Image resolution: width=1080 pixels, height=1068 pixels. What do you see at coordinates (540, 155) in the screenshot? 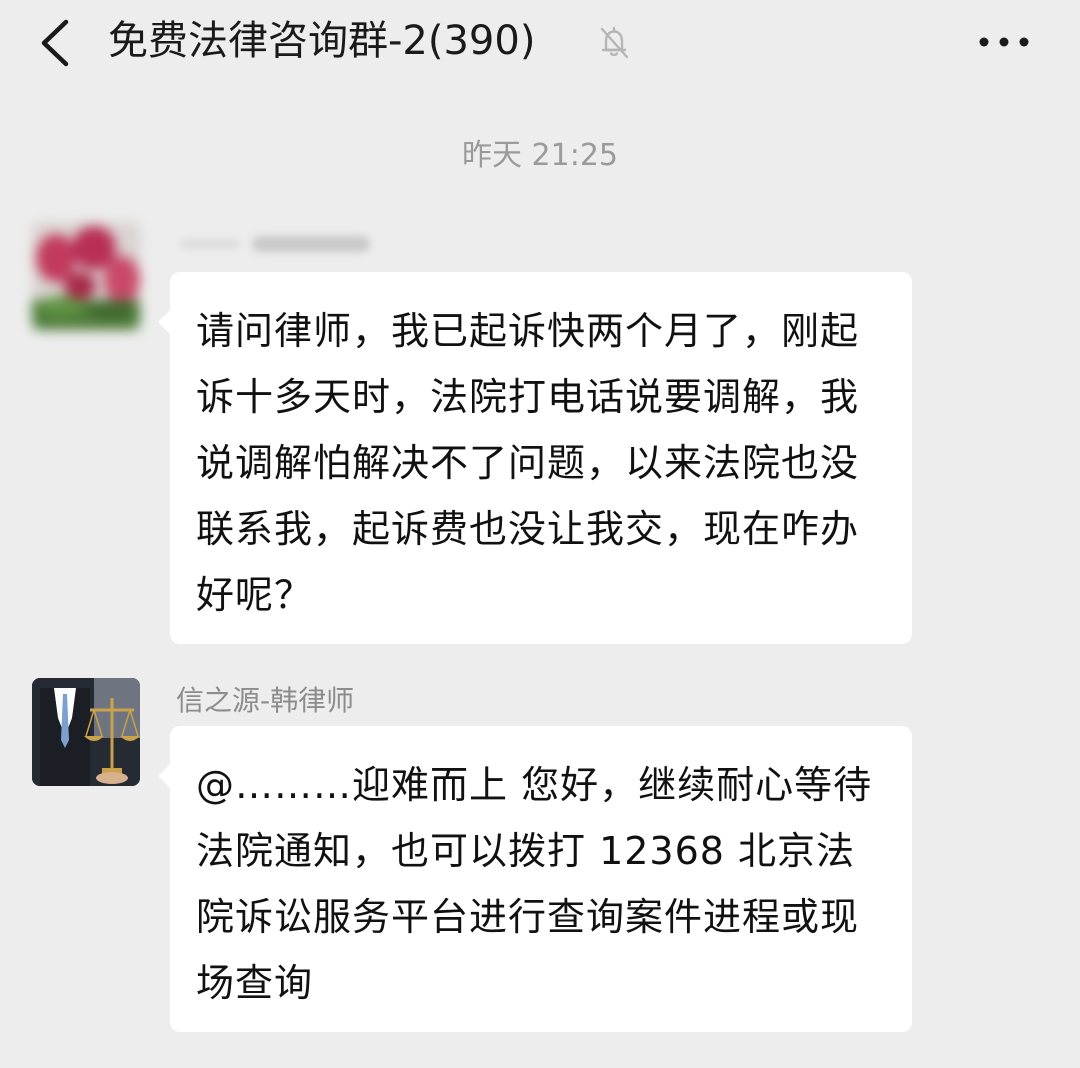
I see `message-timestamp: 昨天 21:25` at bounding box center [540, 155].